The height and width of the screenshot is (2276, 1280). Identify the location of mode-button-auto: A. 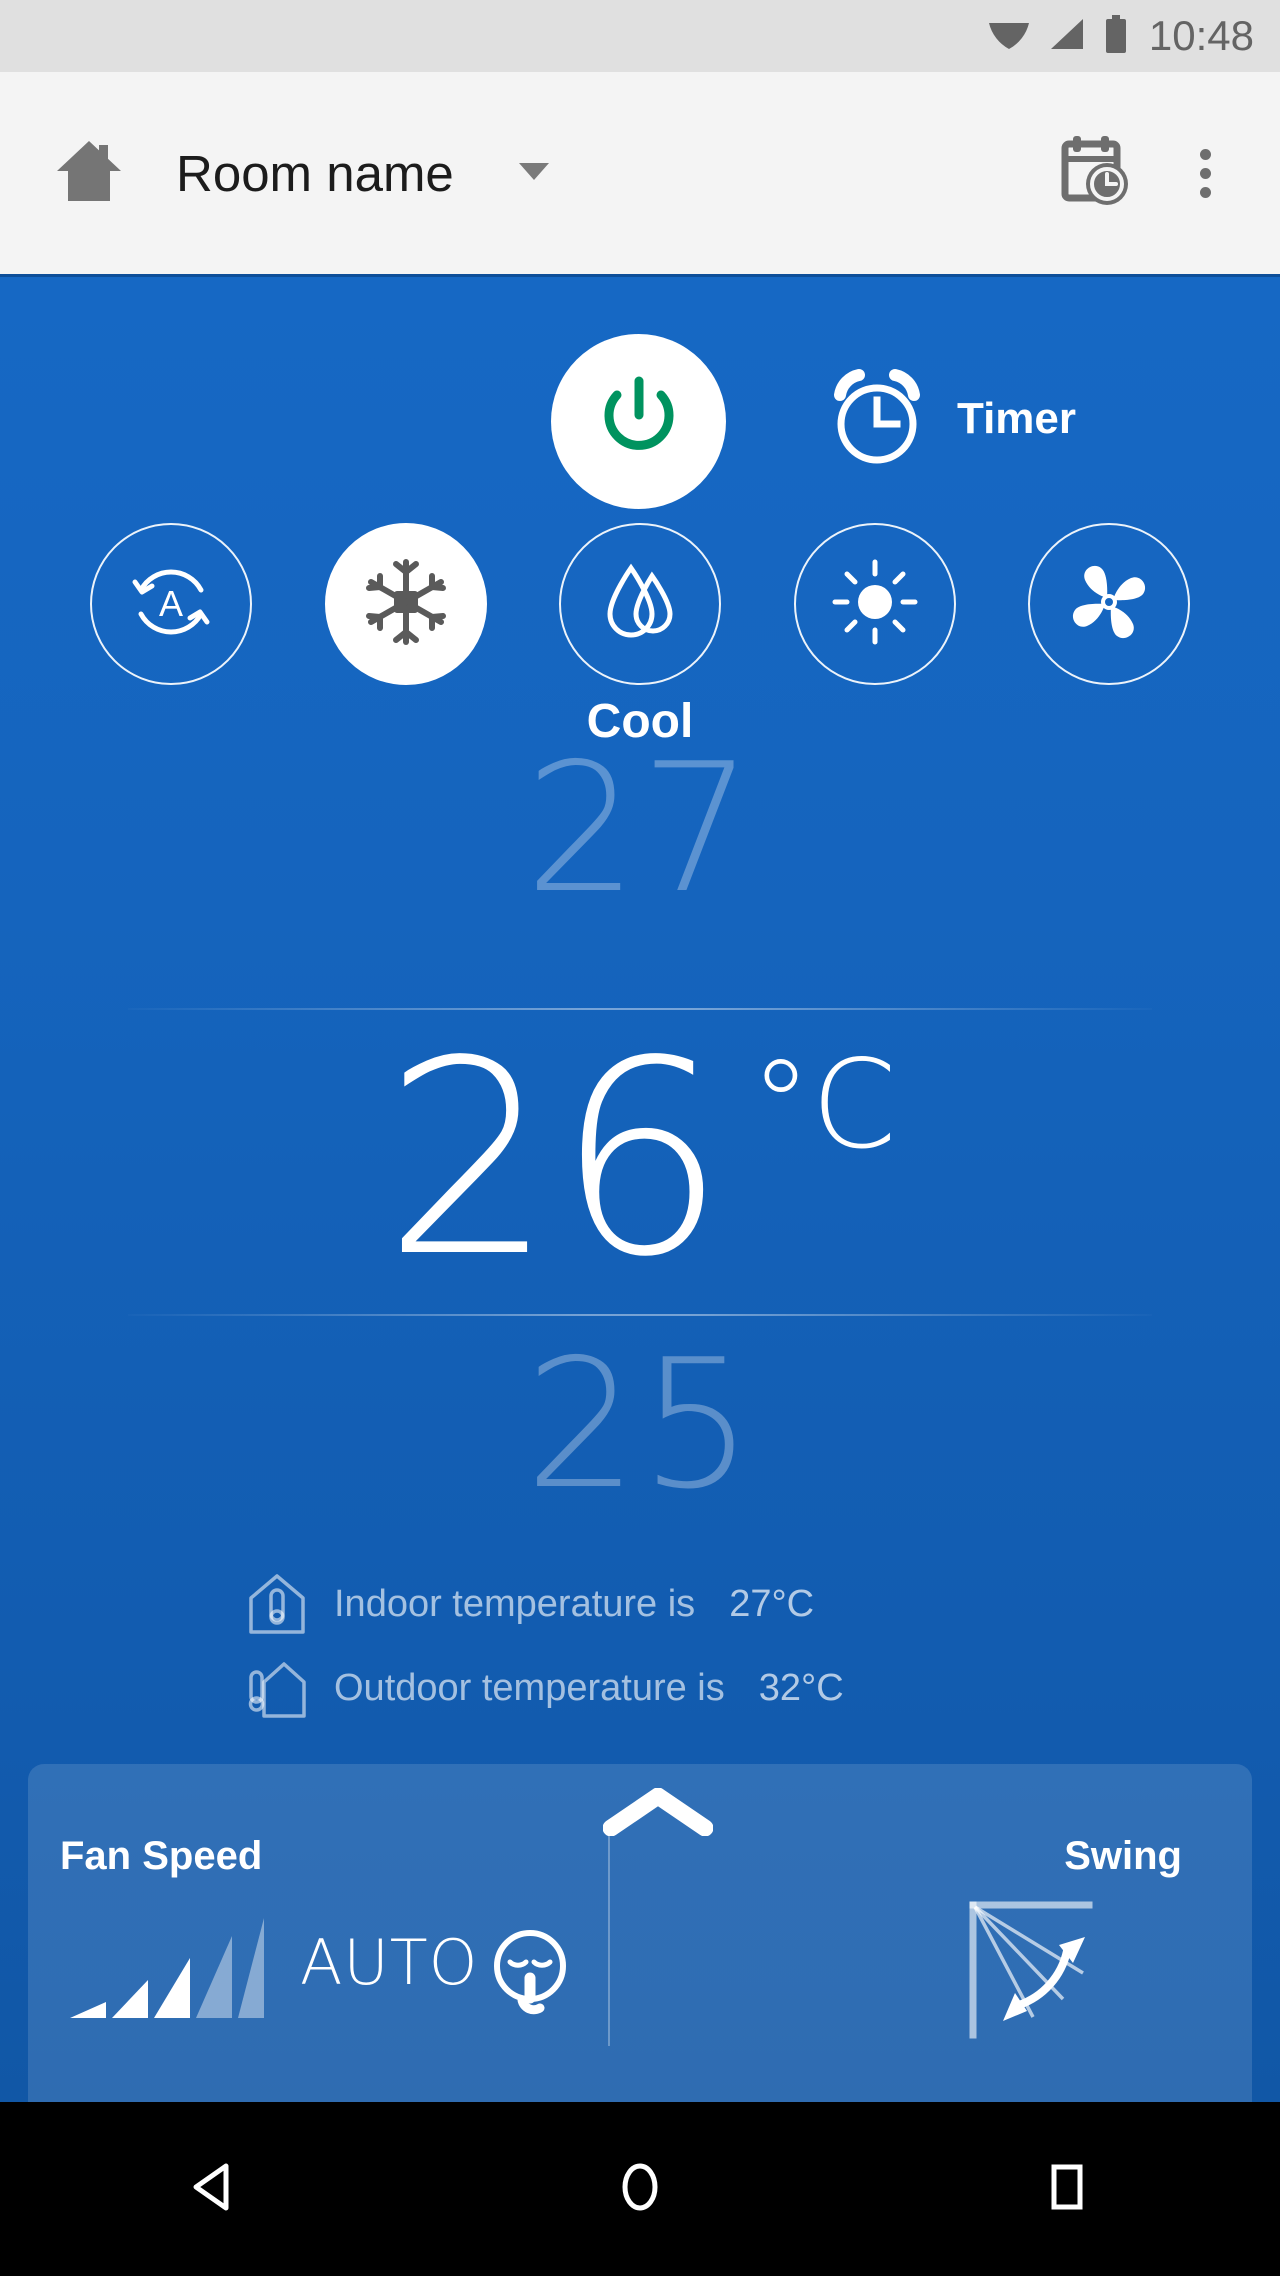
(171, 604).